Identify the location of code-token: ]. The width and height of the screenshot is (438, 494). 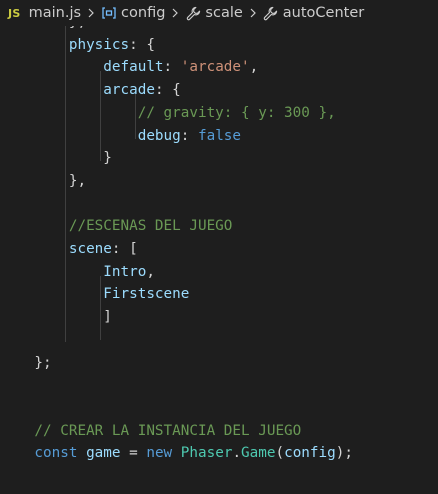
(56, 317).